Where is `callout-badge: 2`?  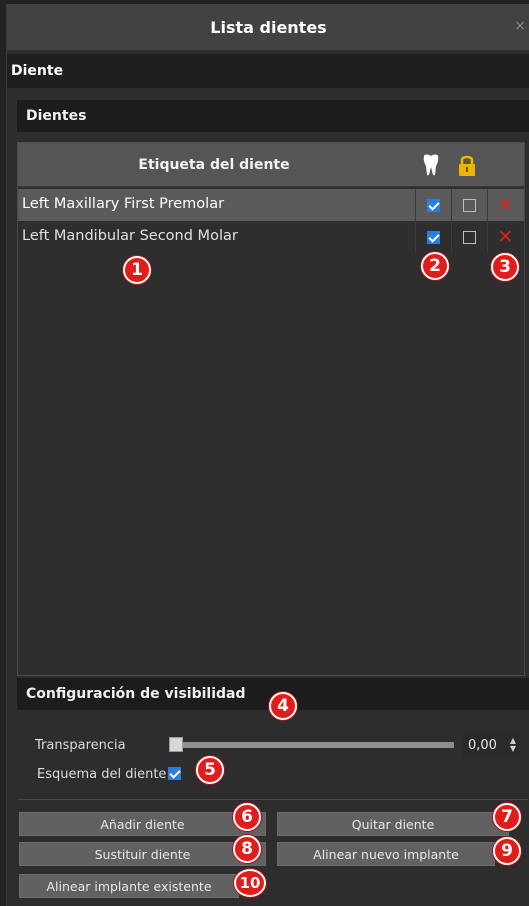 callout-badge: 2 is located at coordinates (435, 266).